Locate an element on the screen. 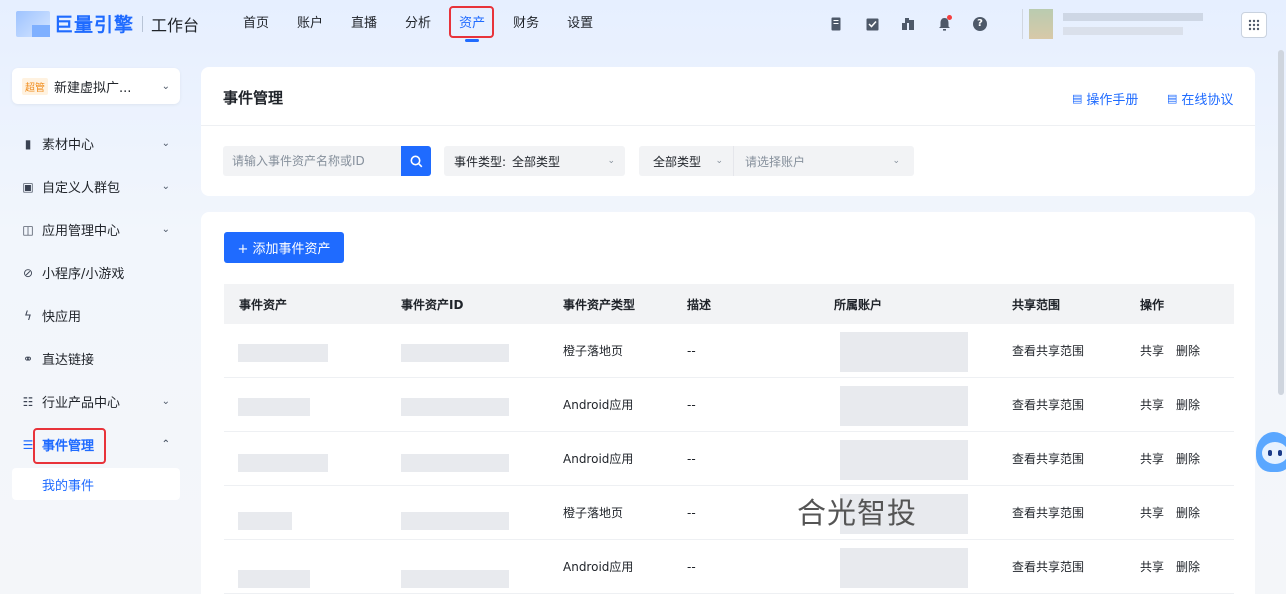  search-icon is located at coordinates (416, 161).